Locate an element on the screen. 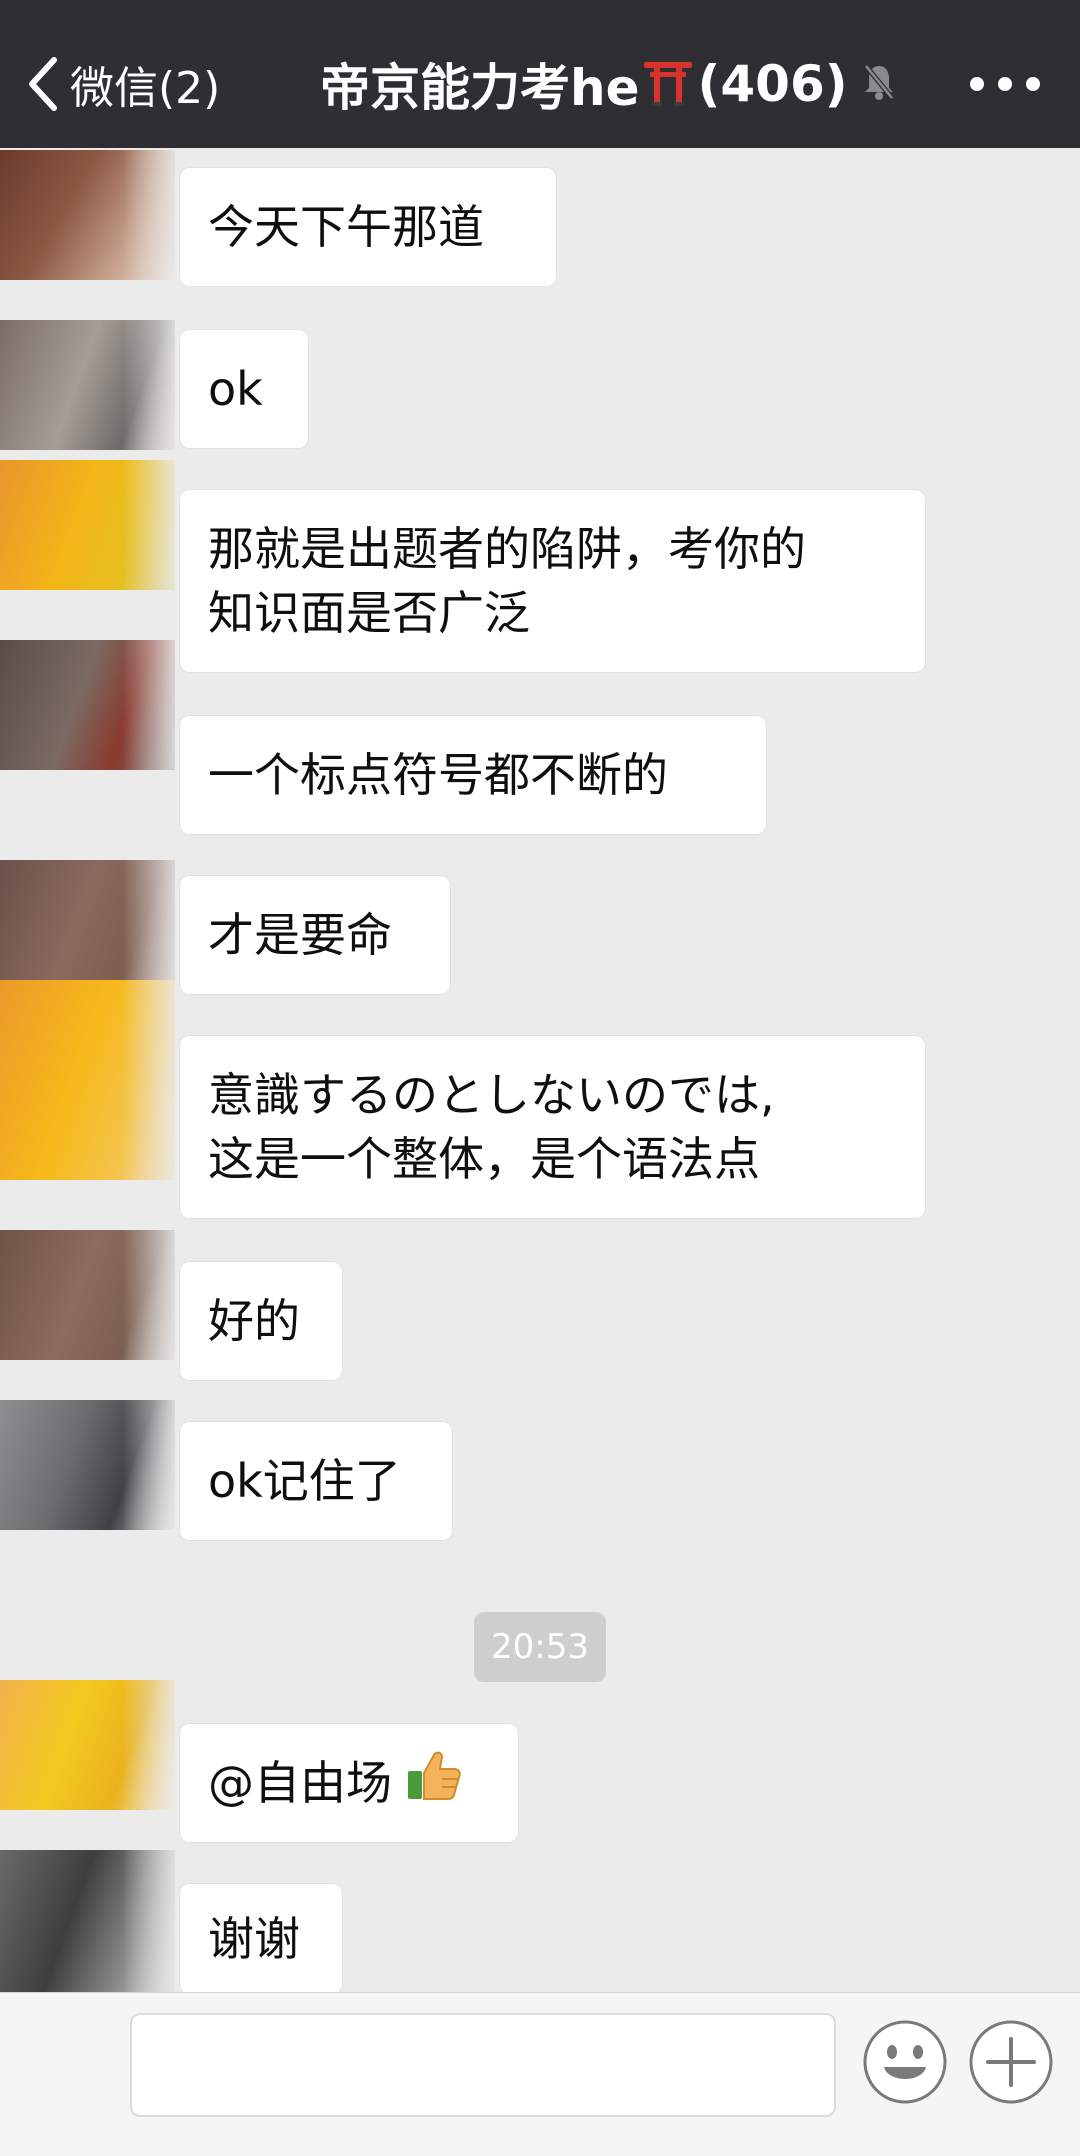 The width and height of the screenshot is (1080, 2156). back-button: 微信(2) is located at coordinates (122, 84).